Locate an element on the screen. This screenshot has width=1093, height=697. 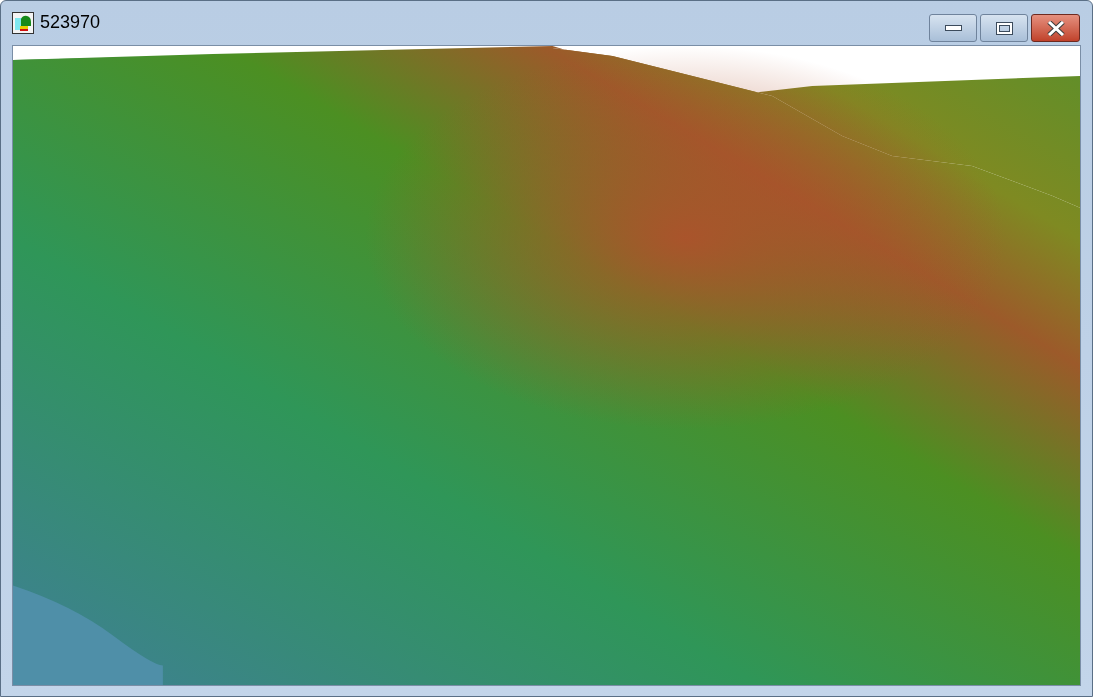
maximize-button is located at coordinates (1004, 28).